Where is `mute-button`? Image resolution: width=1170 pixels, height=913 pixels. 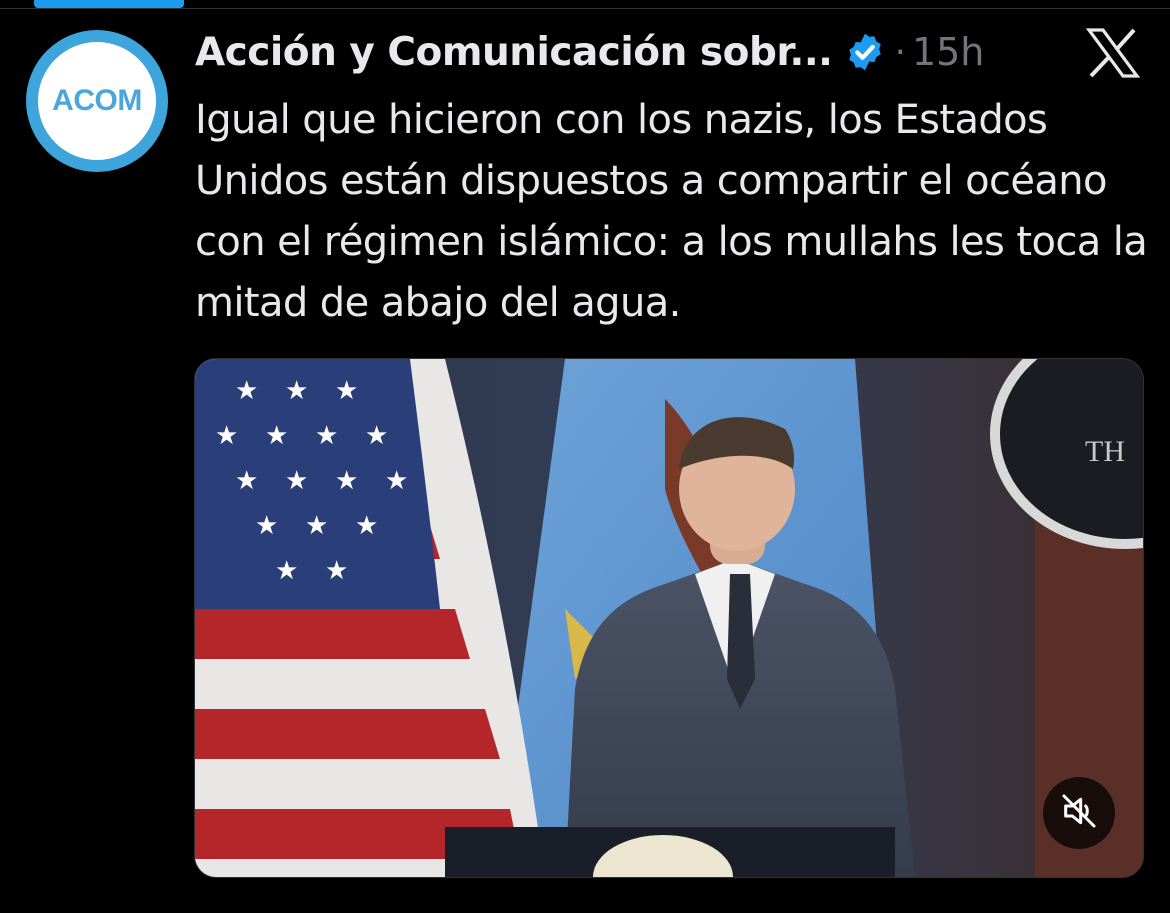 mute-button is located at coordinates (1079, 813).